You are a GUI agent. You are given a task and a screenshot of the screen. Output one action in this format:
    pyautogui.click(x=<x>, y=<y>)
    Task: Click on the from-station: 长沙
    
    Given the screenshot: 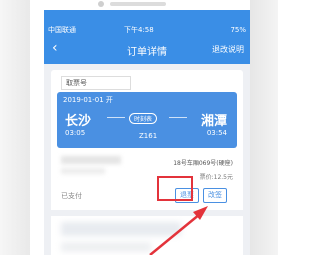 What is the action you would take?
    pyautogui.click(x=78, y=121)
    